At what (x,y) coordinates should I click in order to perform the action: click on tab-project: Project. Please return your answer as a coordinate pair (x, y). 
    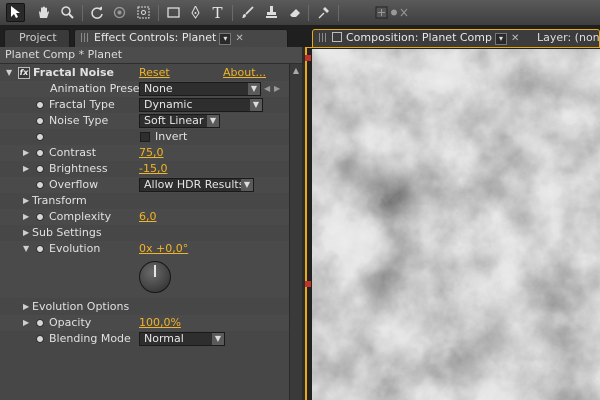
    Looking at the image, I should click on (37, 38).